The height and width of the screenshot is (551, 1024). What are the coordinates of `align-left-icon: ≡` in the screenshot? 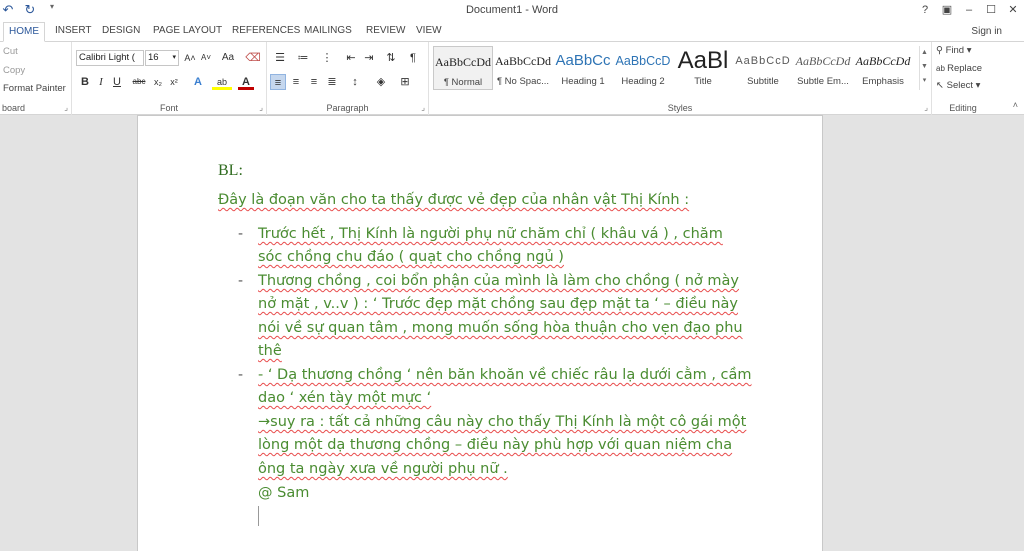 It's located at (278, 82).